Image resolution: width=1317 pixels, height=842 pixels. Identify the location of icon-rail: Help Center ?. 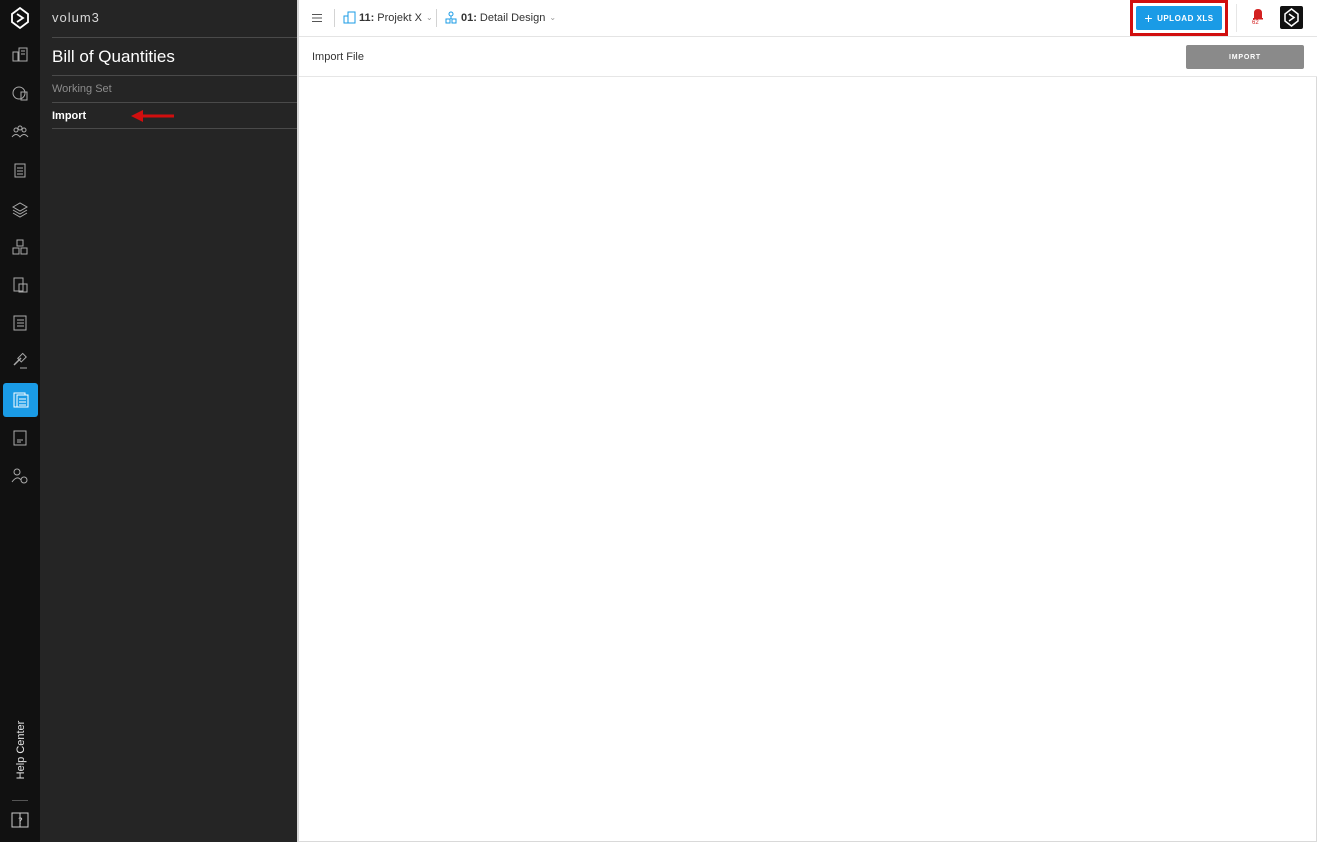
(20, 421).